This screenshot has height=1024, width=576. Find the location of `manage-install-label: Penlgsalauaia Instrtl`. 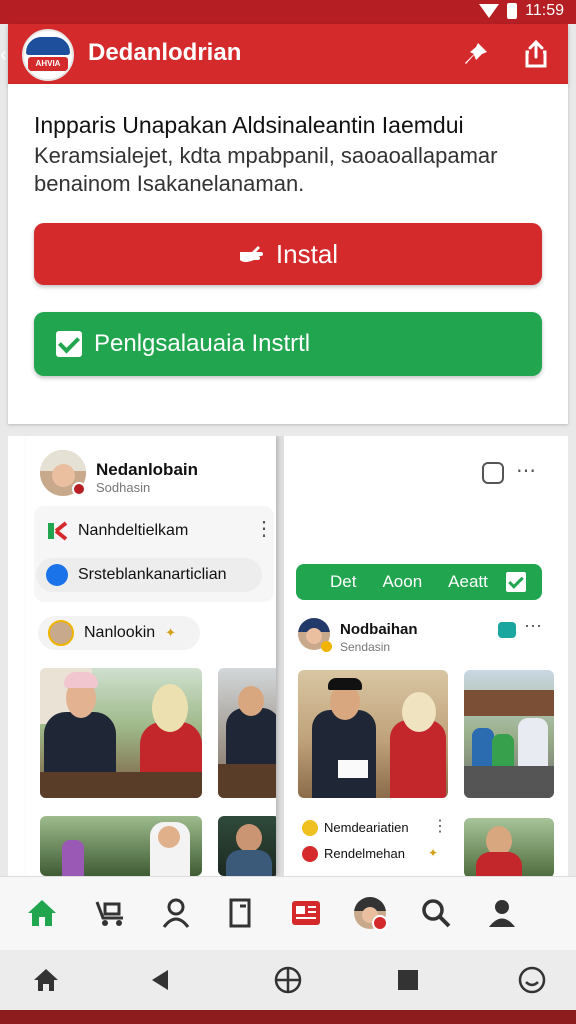

manage-install-label: Penlgsalauaia Instrtl is located at coordinates (202, 343).